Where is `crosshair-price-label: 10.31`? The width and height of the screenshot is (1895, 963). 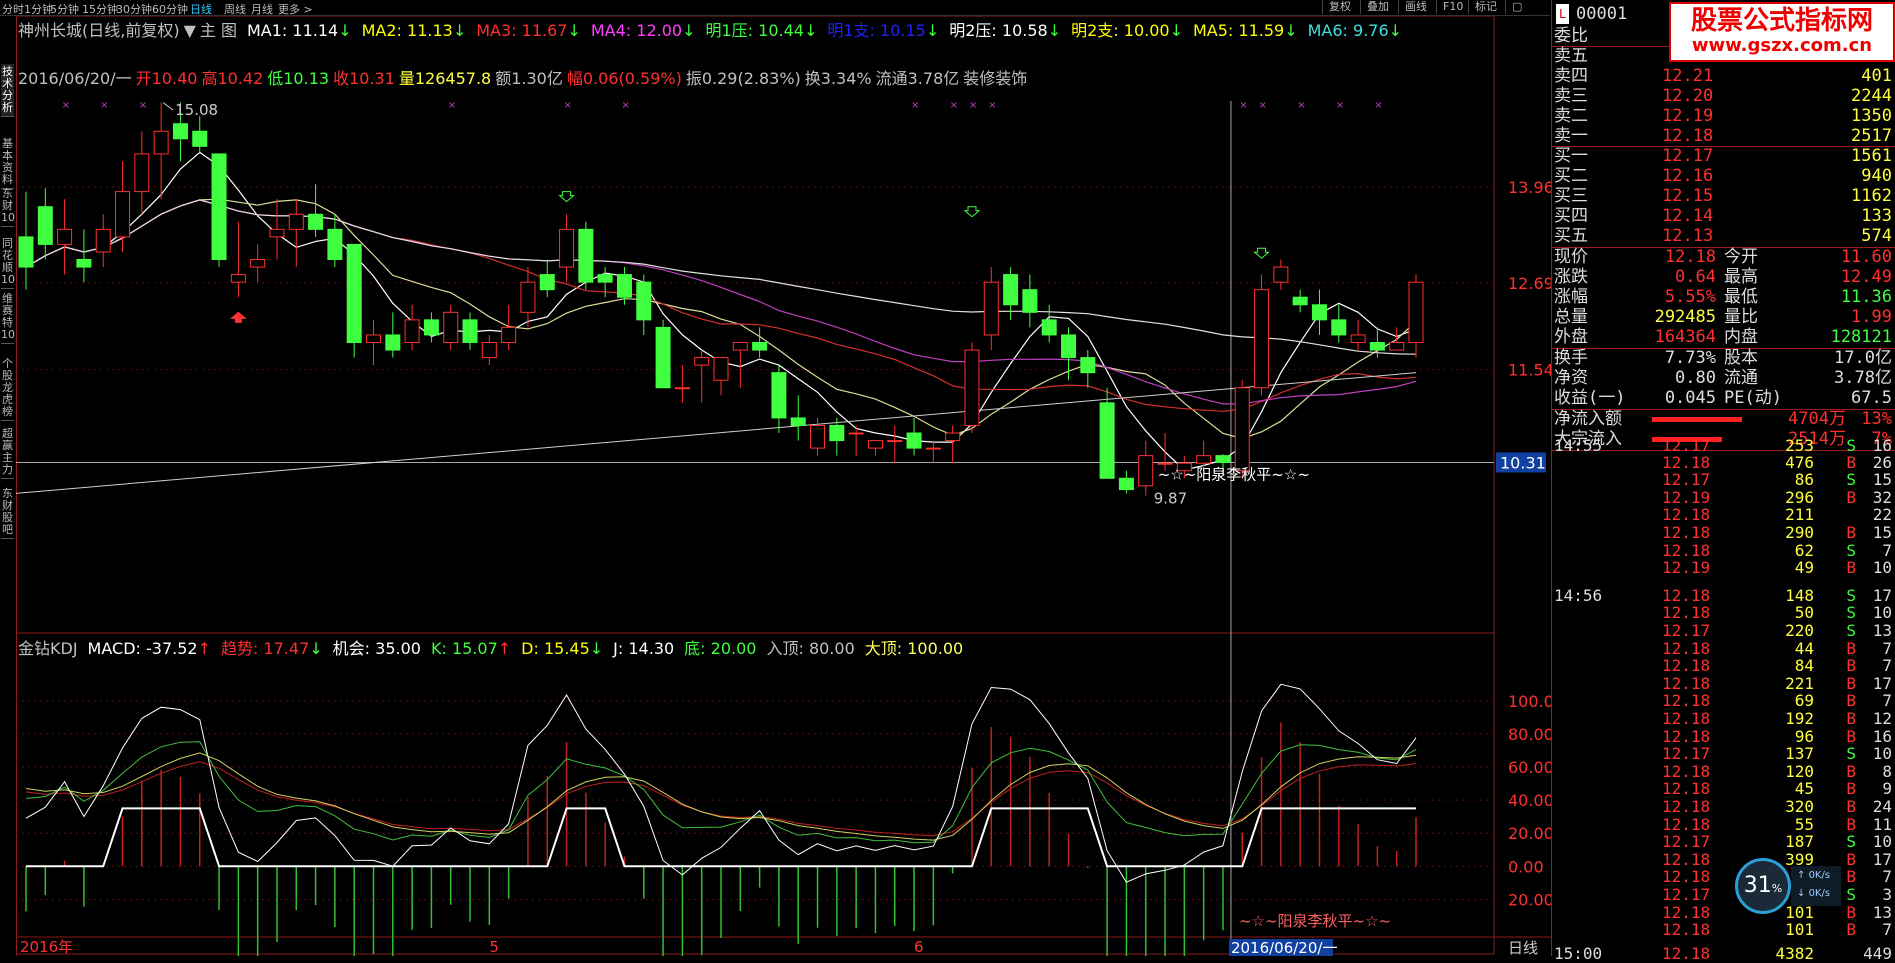
crosshair-price-label: 10.31 is located at coordinates (1523, 462).